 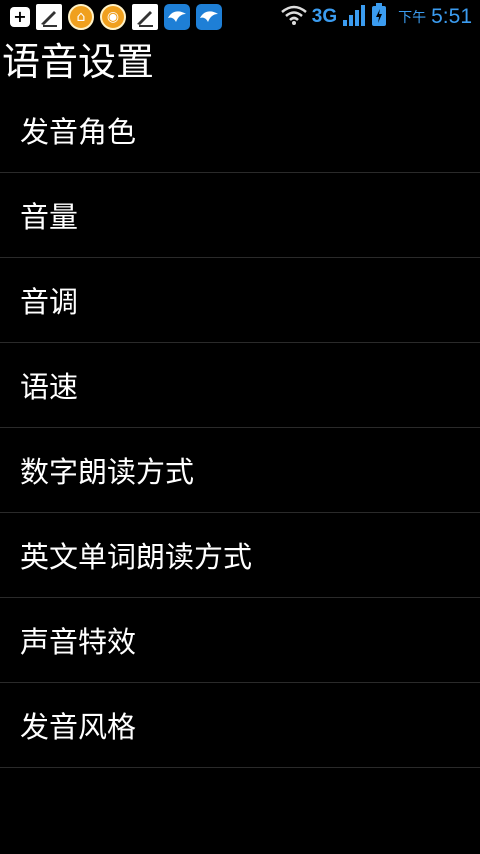 I want to click on clock: 5:51, so click(x=451, y=16).